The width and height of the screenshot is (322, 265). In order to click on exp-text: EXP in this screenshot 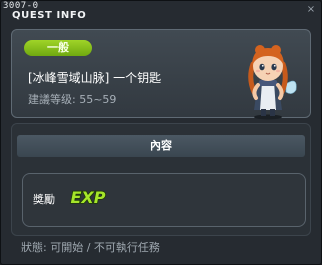, I will do `click(88, 197)`.